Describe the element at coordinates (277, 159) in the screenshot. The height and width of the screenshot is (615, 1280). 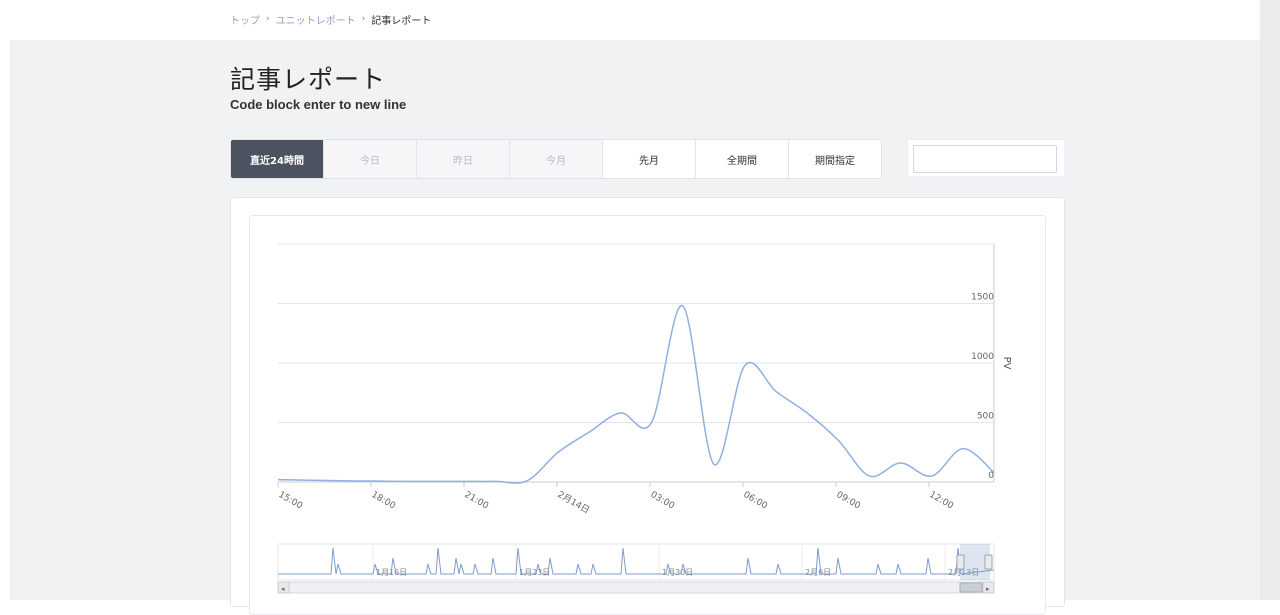
I see `period-button-last-24h: 直近24時間` at that location.